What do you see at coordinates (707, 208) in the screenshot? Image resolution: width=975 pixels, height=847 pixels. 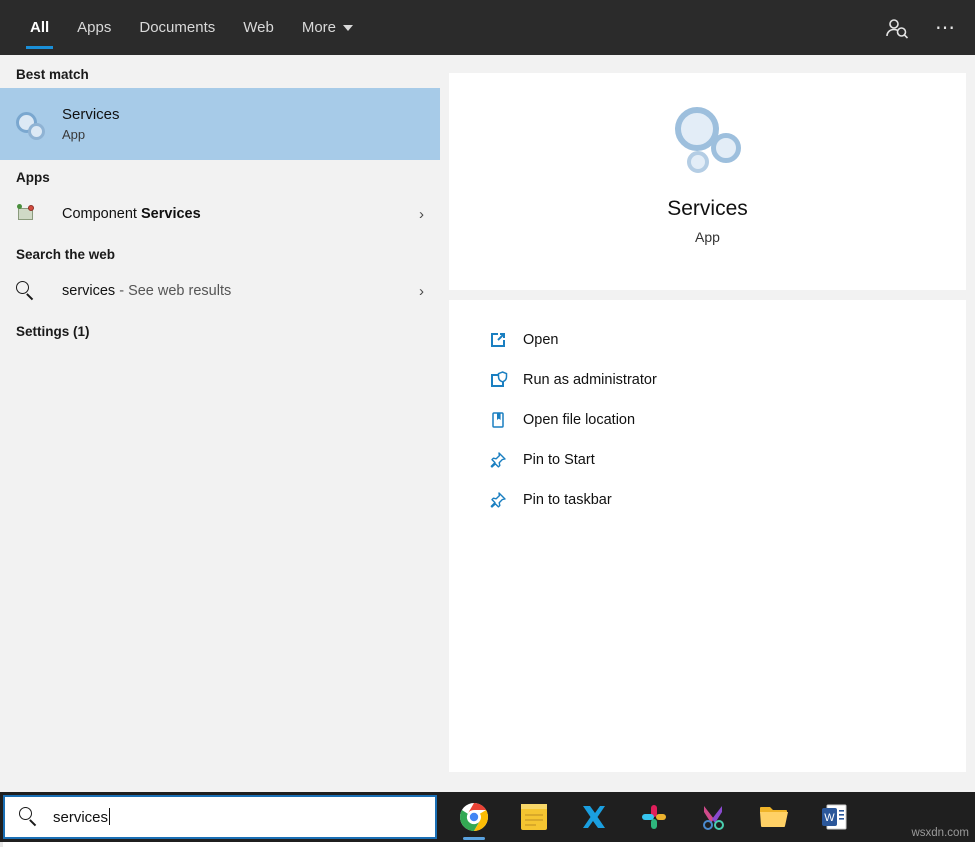 I see `preview-app-title: Services` at bounding box center [707, 208].